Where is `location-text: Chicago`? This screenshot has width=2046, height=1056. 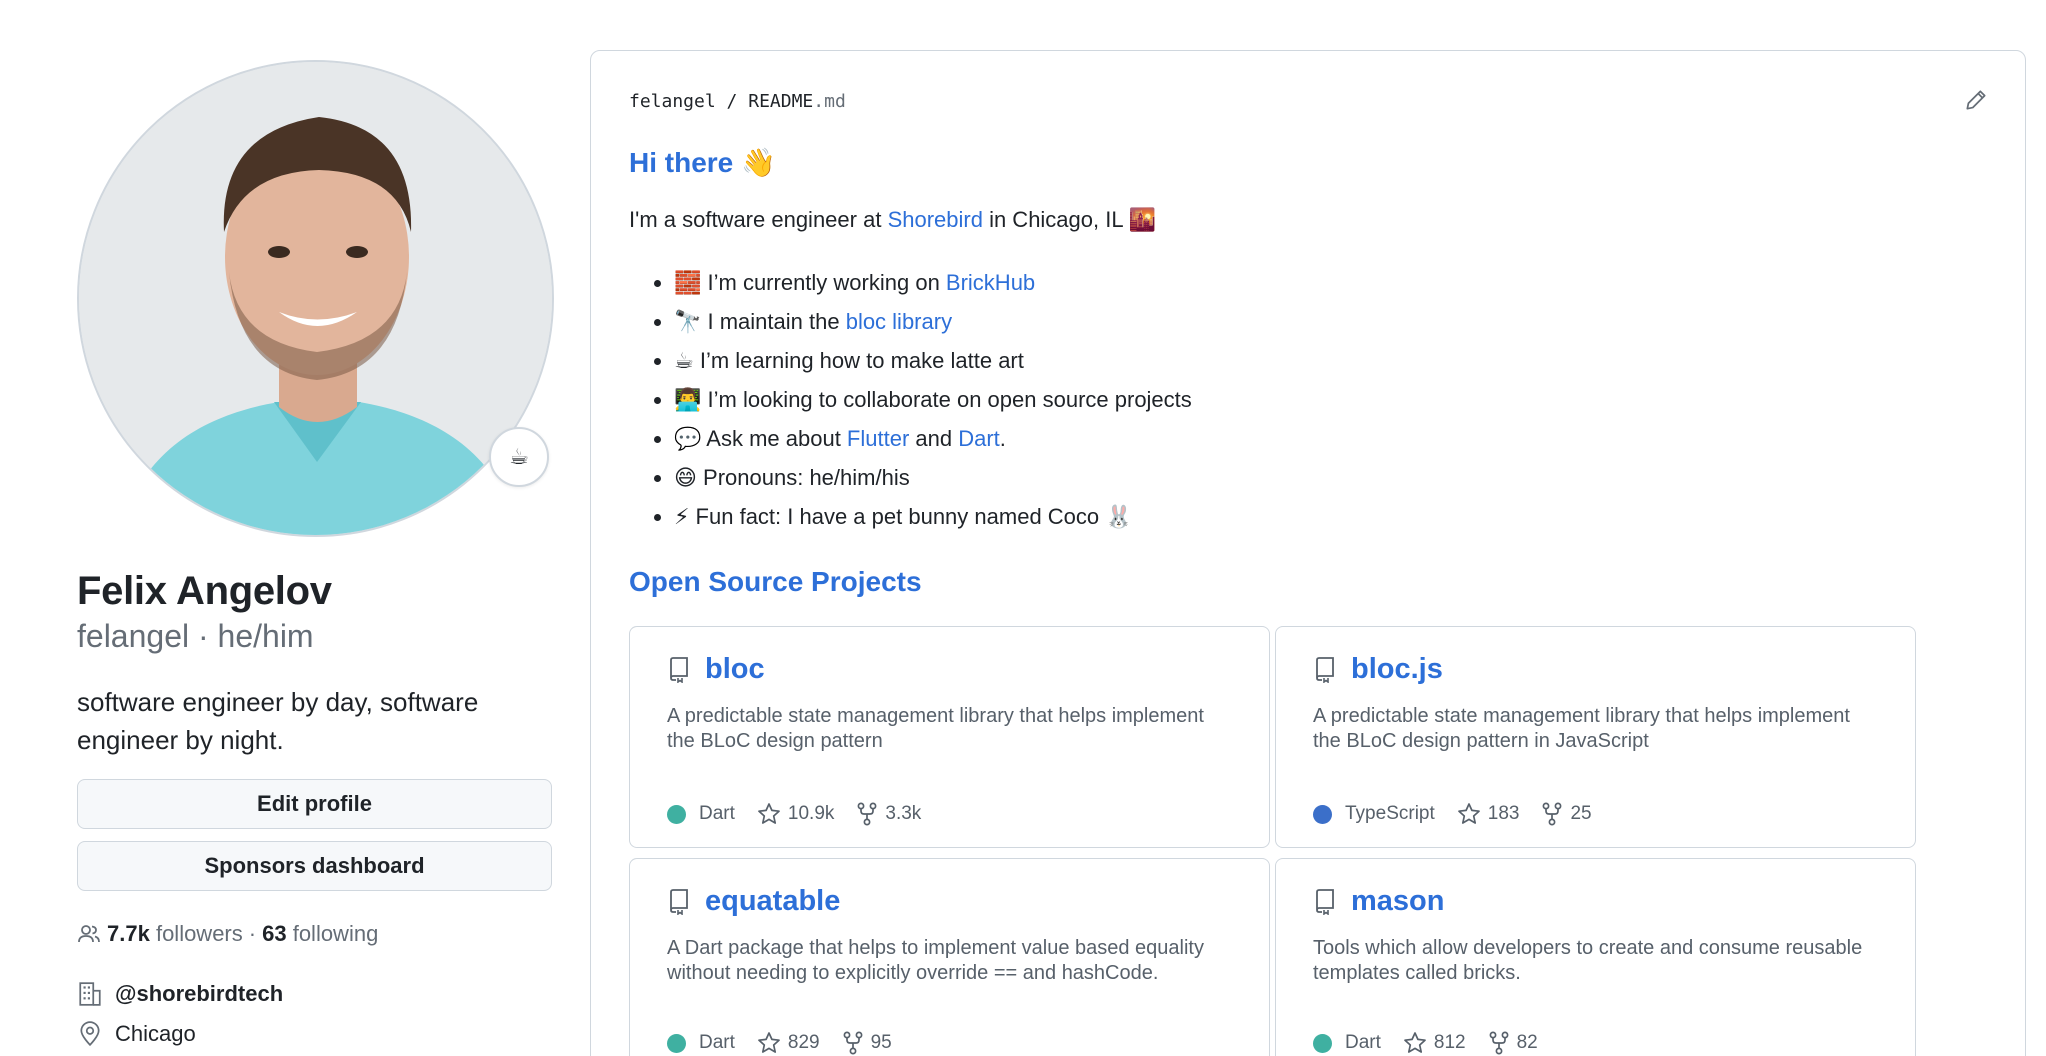
location-text: Chicago is located at coordinates (155, 1033).